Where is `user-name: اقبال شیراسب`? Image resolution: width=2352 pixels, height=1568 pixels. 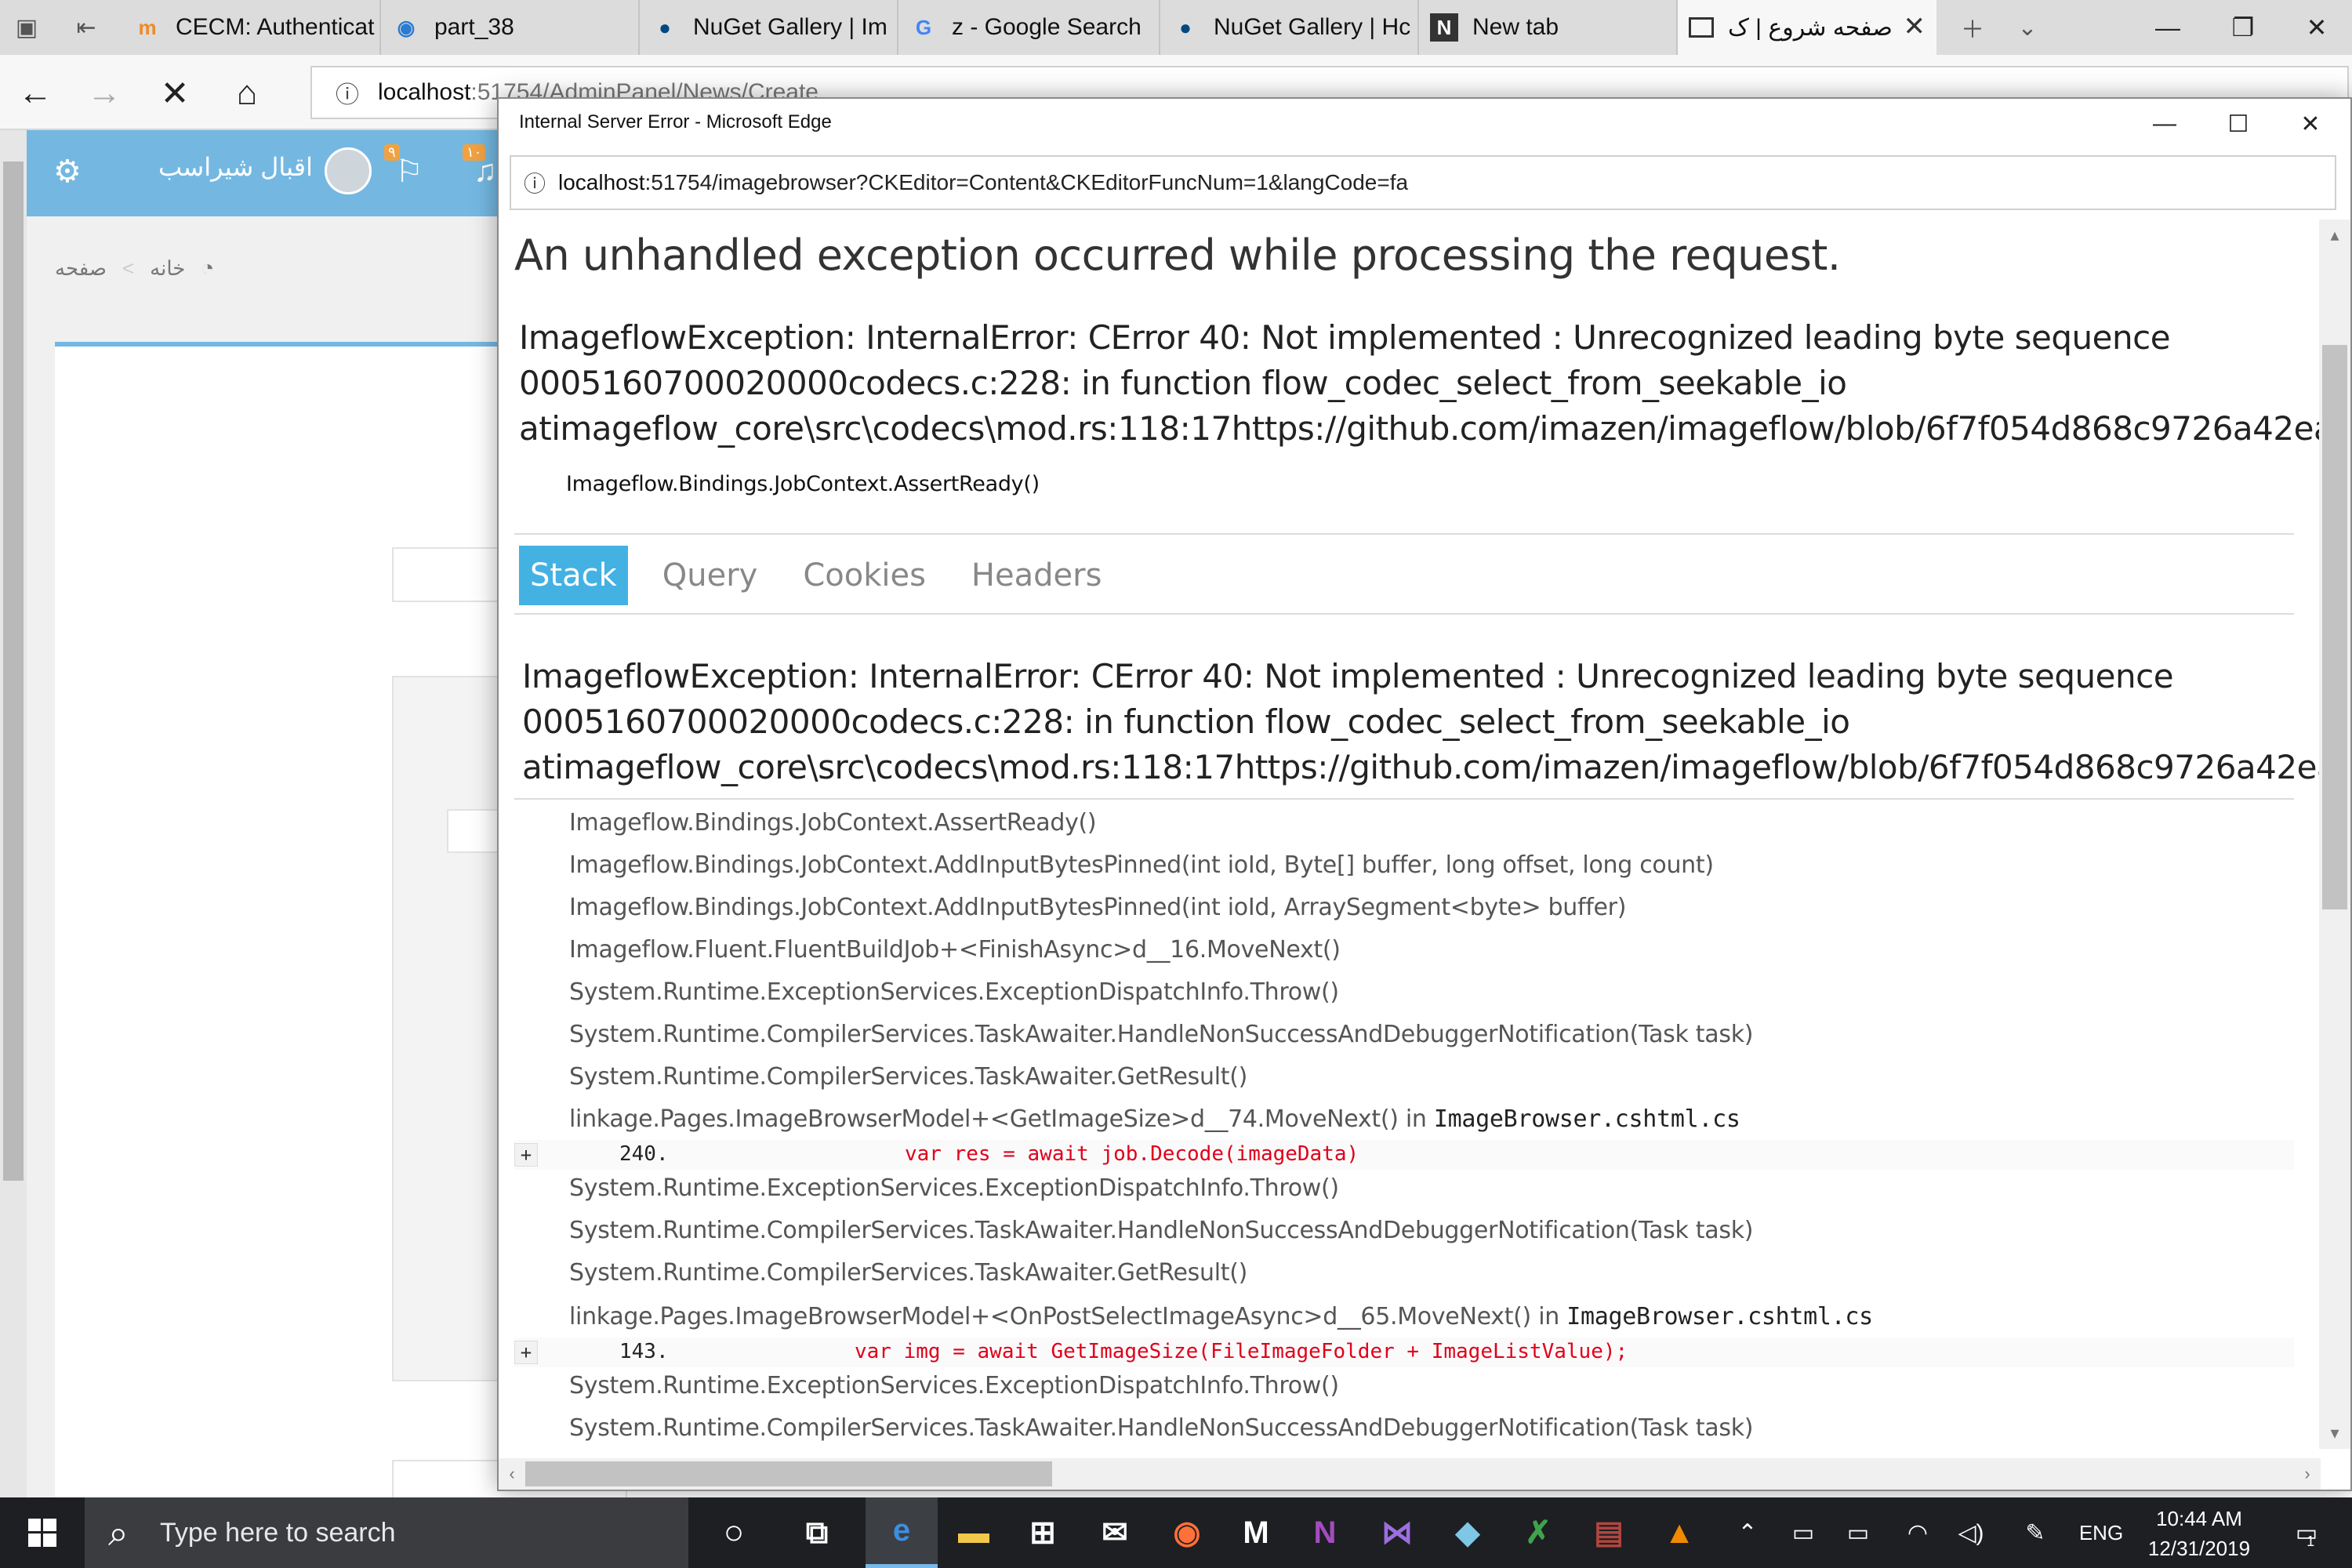
user-name: اقبال شیراسب is located at coordinates (235, 167).